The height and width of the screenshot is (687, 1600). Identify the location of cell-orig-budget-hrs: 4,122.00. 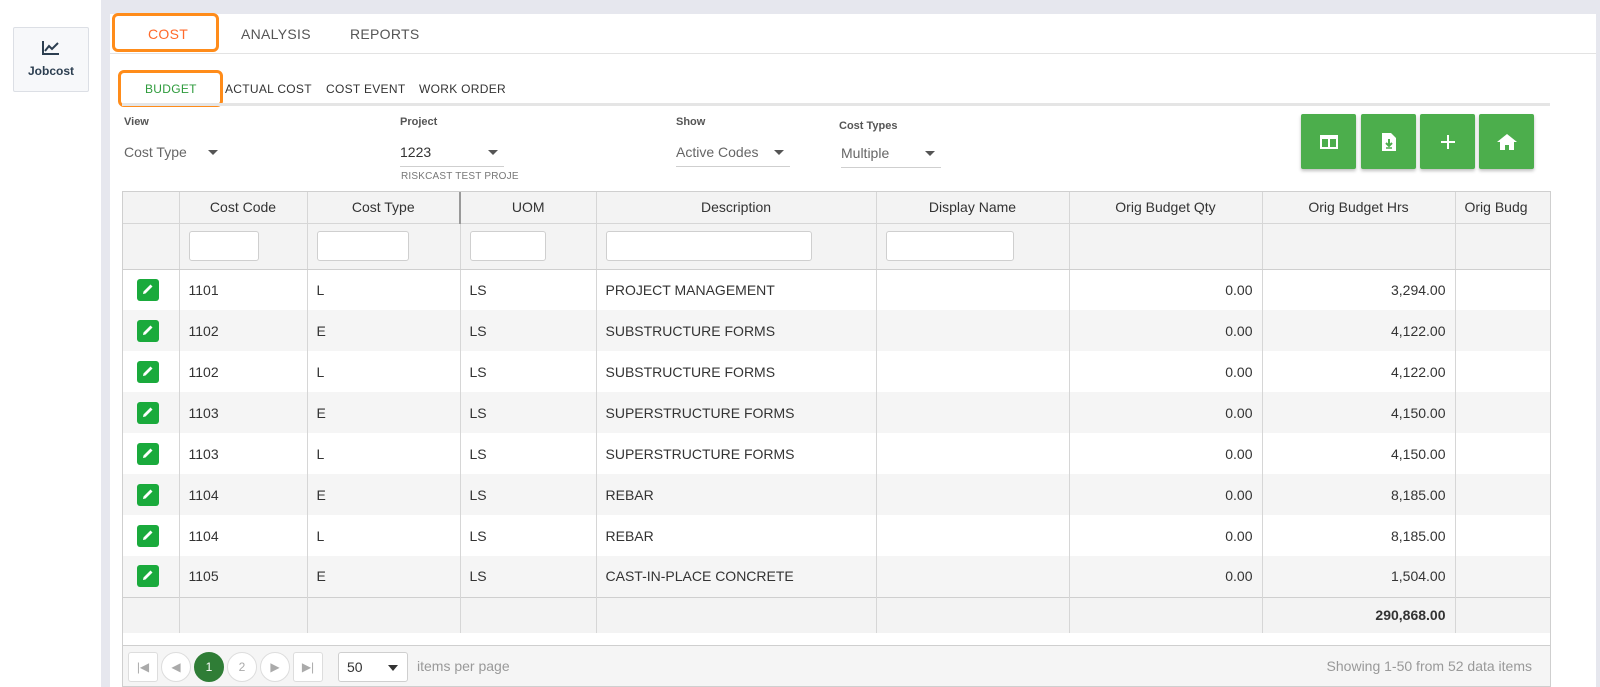
(1359, 371).